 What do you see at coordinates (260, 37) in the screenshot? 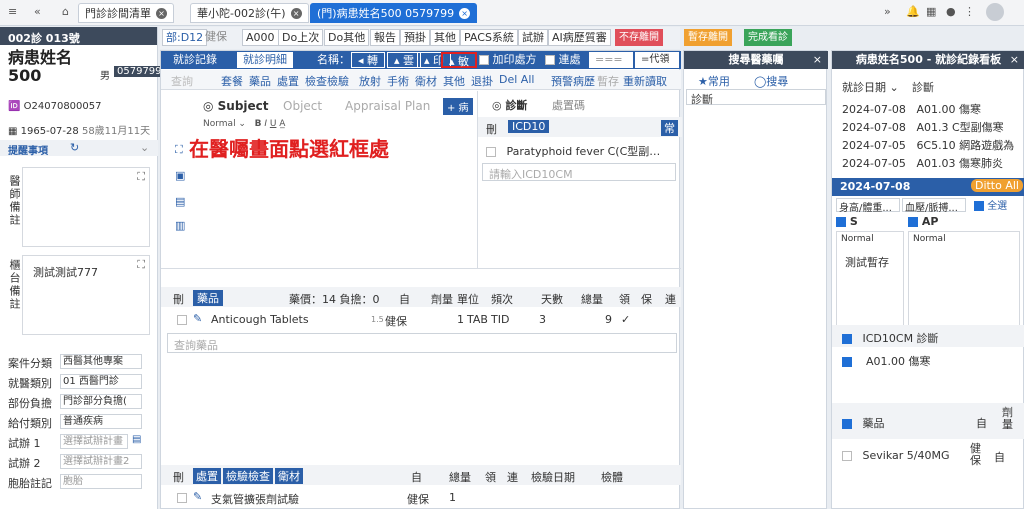
I see `a000-button: A000` at bounding box center [260, 37].